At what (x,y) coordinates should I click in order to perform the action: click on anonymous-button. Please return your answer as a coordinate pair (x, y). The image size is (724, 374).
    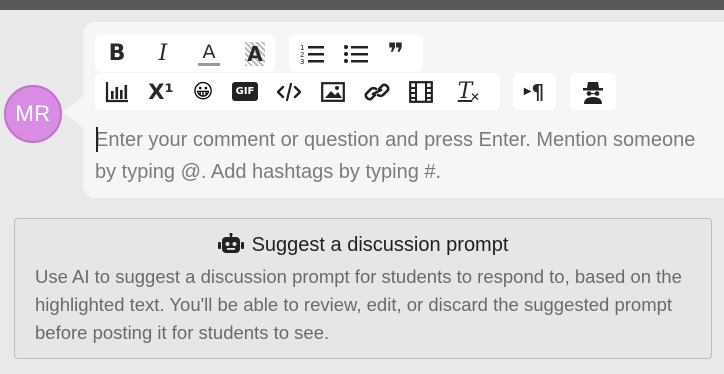
    Looking at the image, I should click on (593, 92).